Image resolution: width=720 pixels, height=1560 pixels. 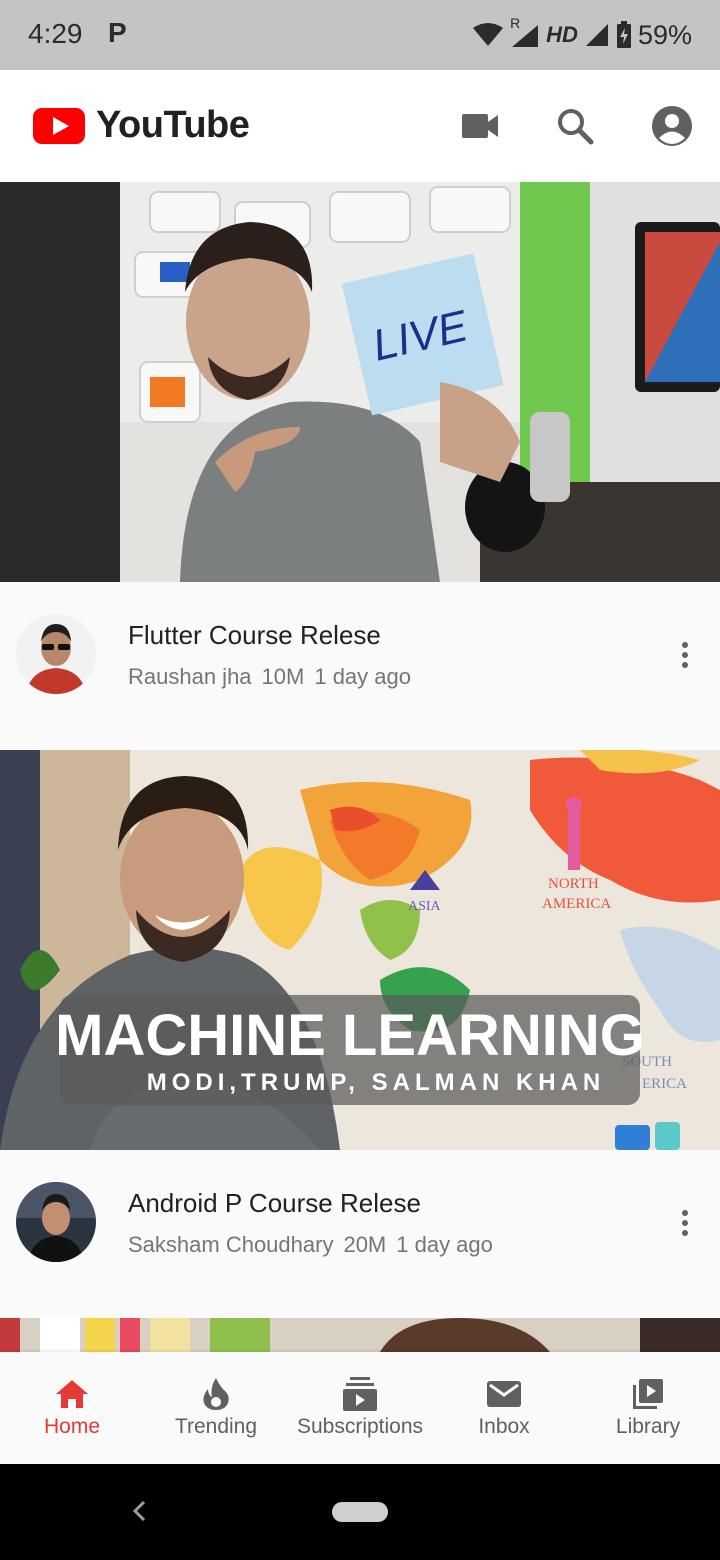 I want to click on nav-trending: Trending, so click(x=216, y=1408).